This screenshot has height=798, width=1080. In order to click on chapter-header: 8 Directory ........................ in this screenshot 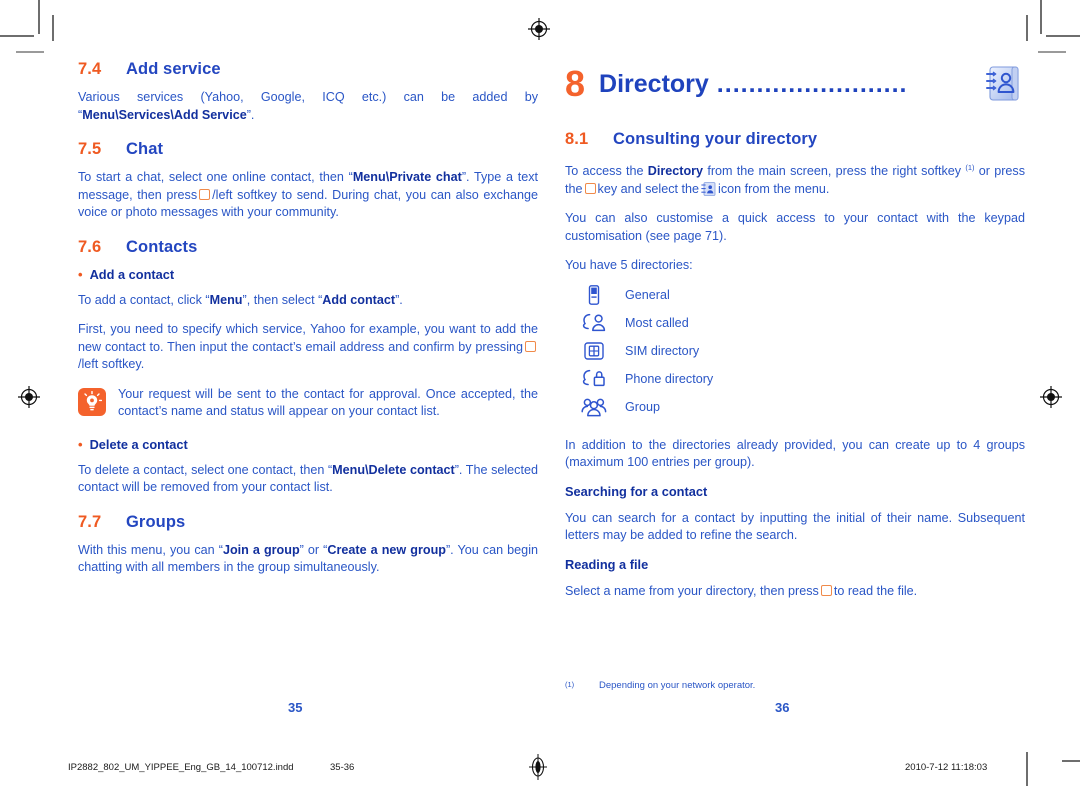, I will do `click(795, 84)`.